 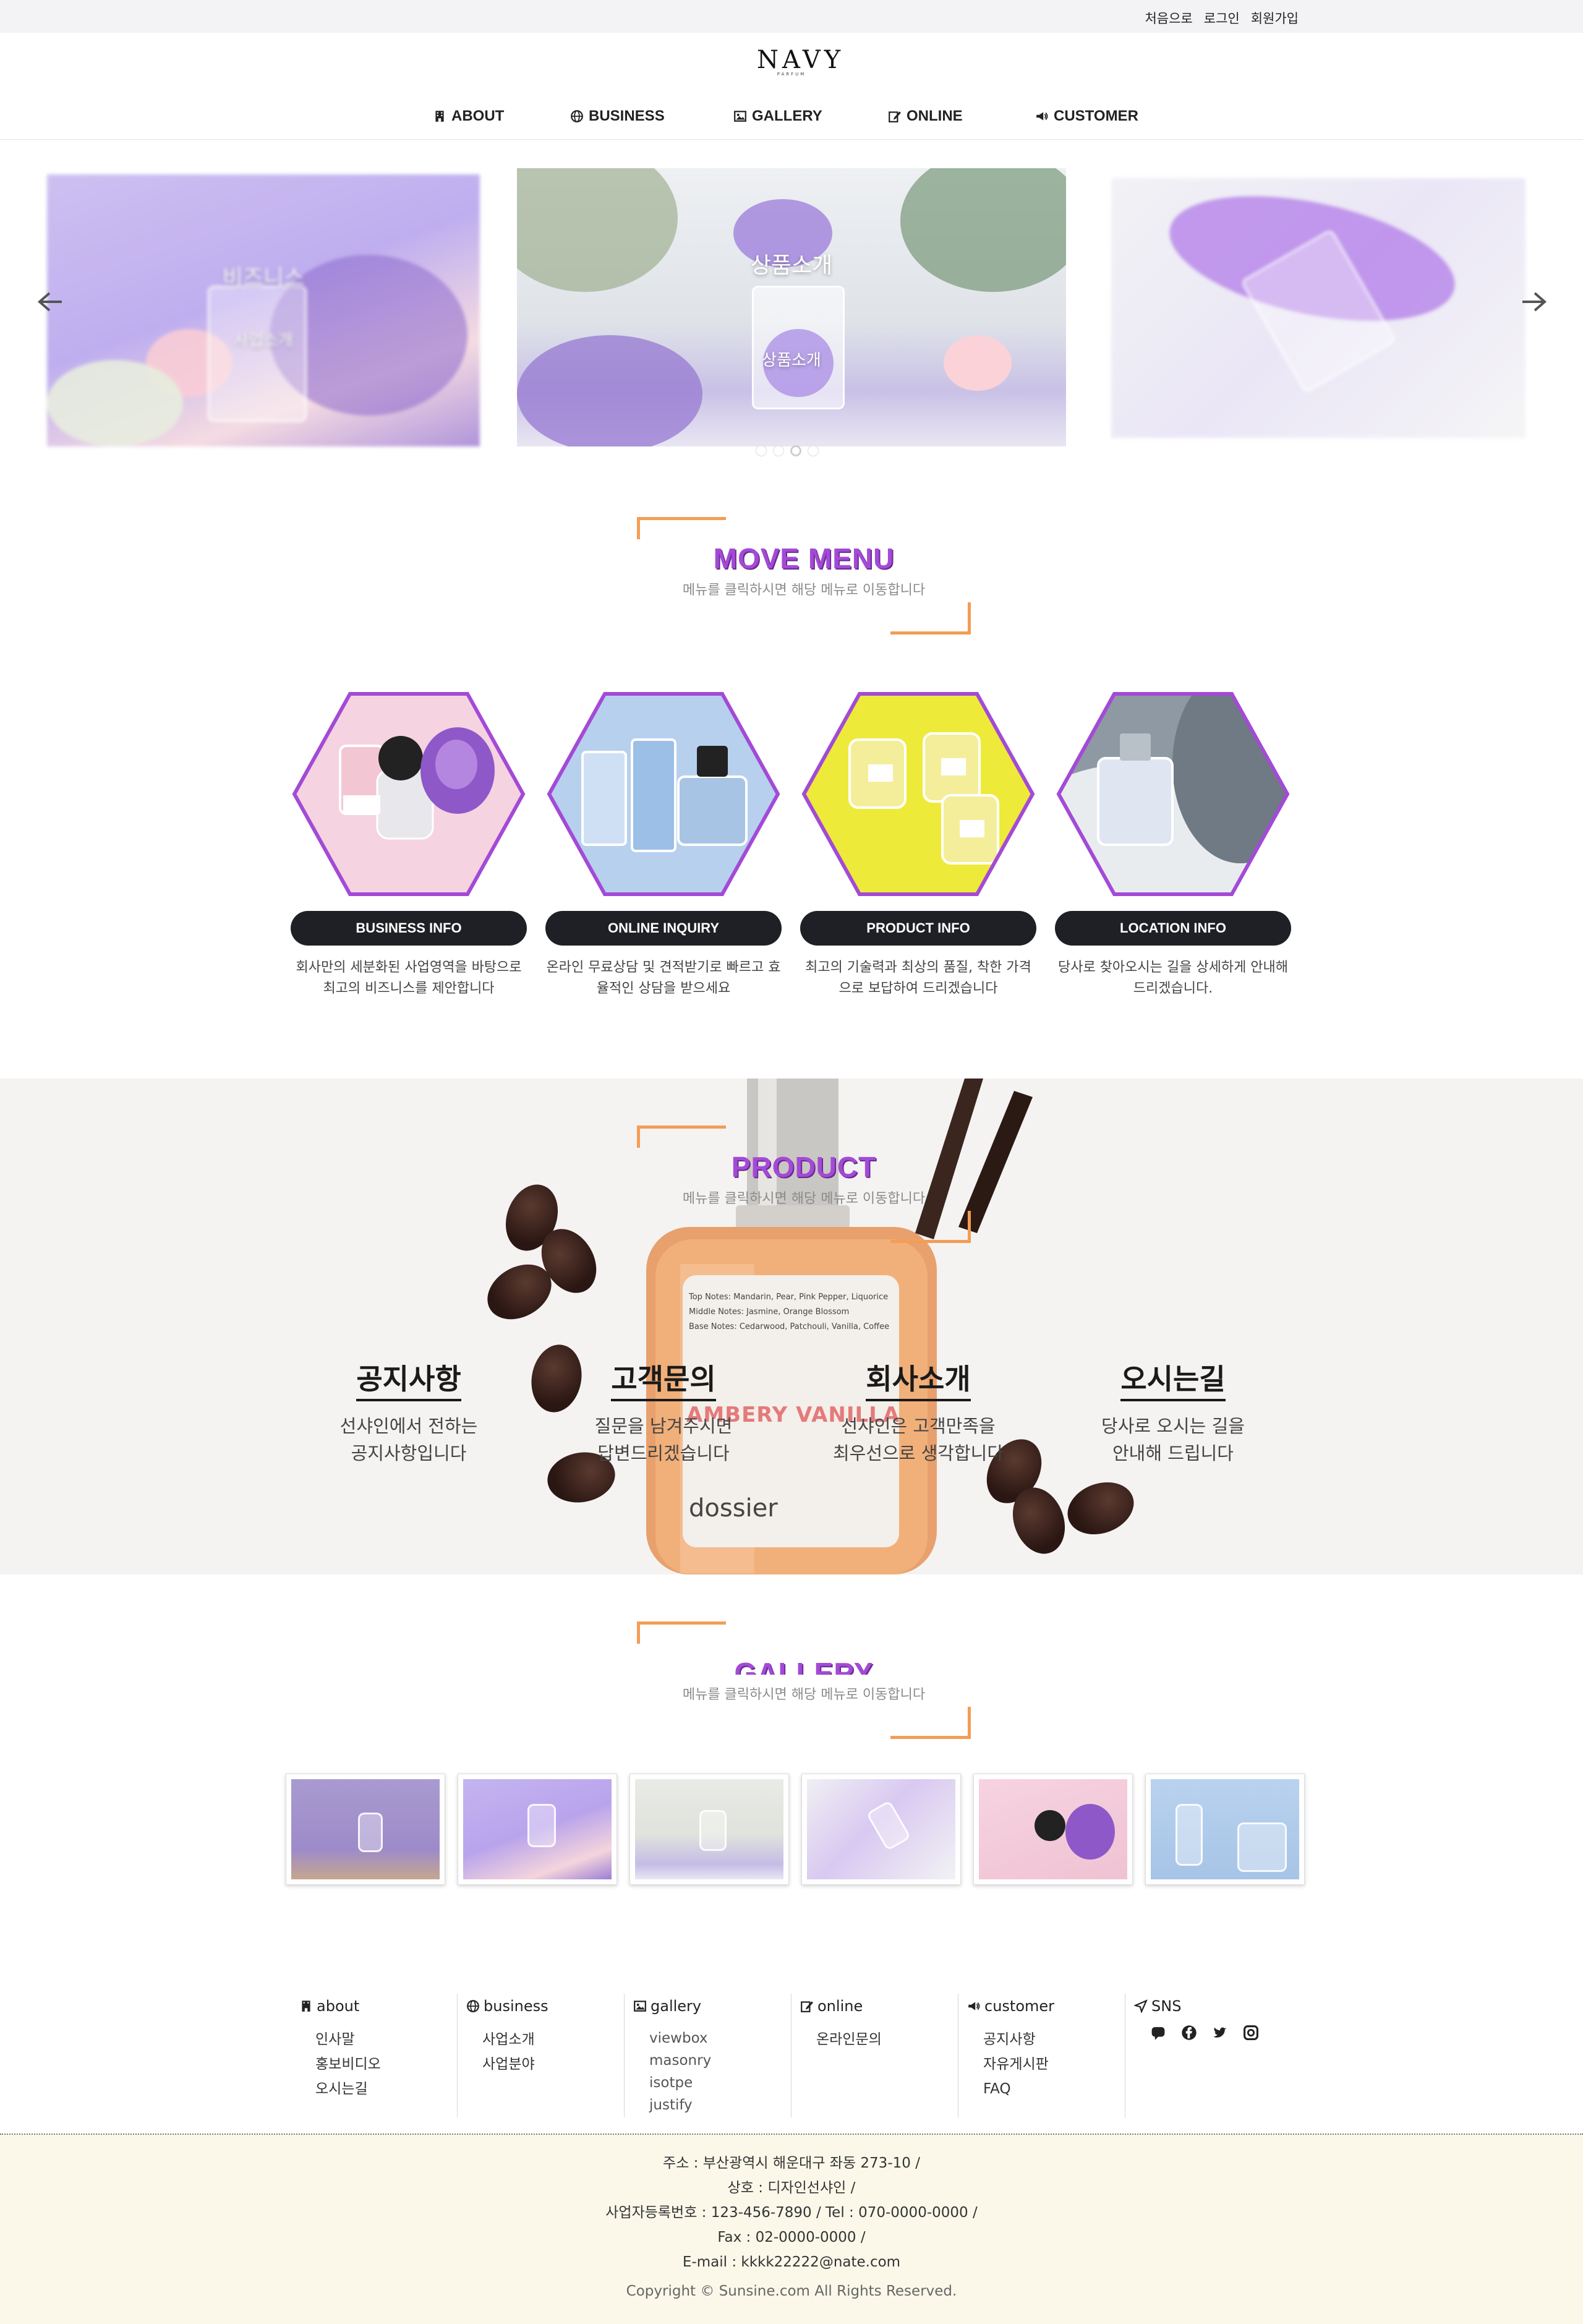 I want to click on footer-link: 온라인문의, so click(x=887, y=2039).